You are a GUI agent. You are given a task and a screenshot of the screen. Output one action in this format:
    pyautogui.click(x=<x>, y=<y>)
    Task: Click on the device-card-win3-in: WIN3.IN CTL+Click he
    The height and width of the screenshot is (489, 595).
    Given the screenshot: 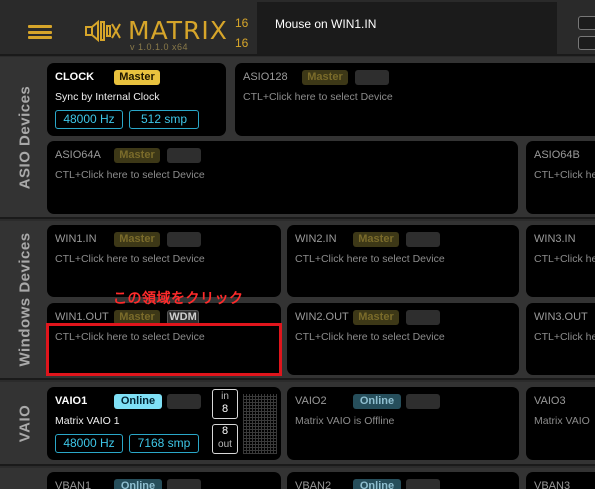 What is the action you would take?
    pyautogui.click(x=560, y=261)
    